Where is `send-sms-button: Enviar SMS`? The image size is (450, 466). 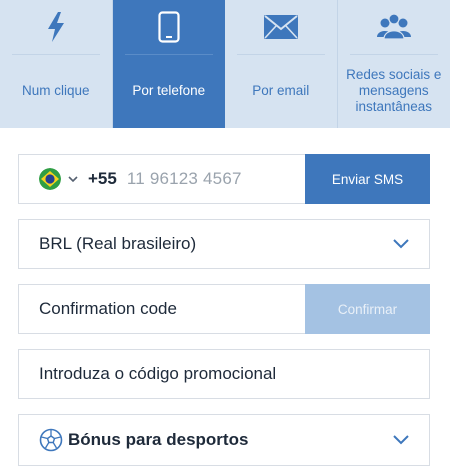
send-sms-button: Enviar SMS is located at coordinates (367, 179).